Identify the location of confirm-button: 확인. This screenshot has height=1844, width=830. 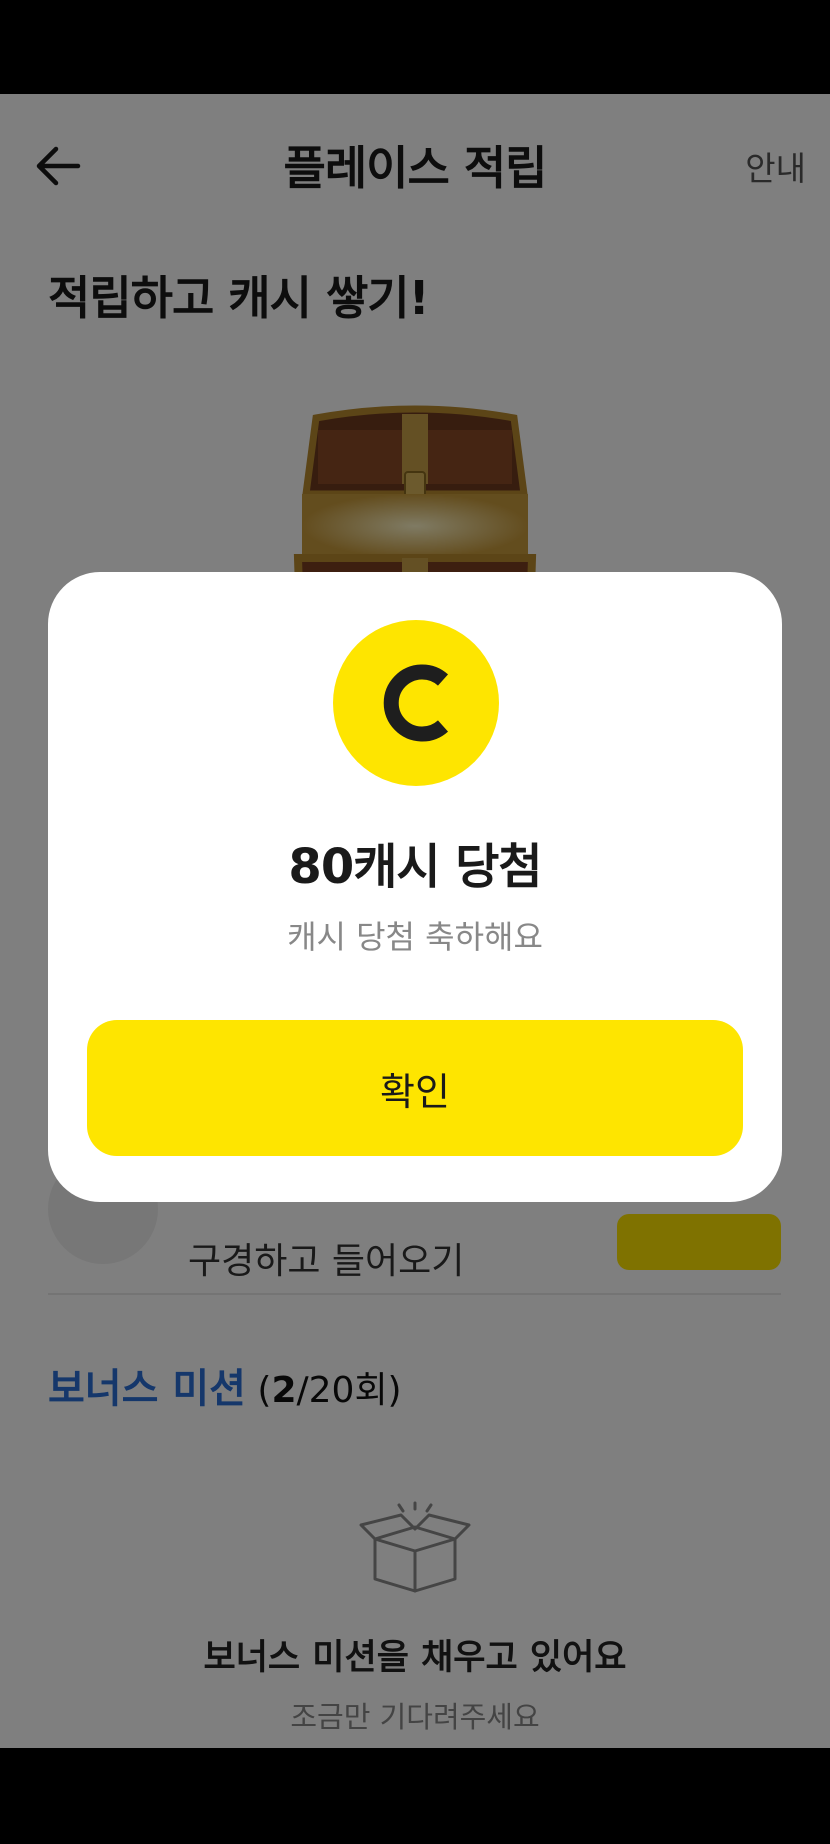
(415, 1088).